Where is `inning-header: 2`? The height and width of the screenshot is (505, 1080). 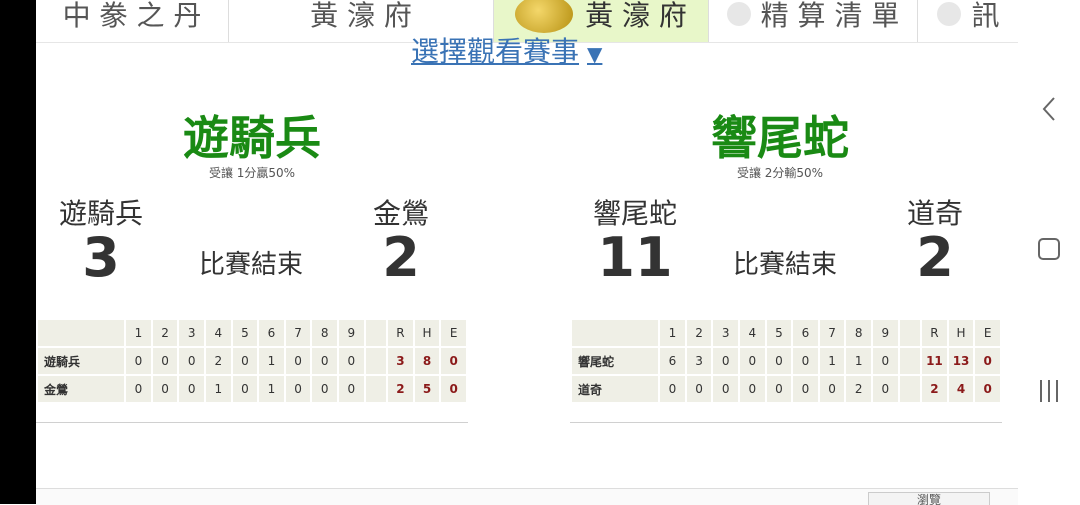 inning-header: 2 is located at coordinates (165, 333).